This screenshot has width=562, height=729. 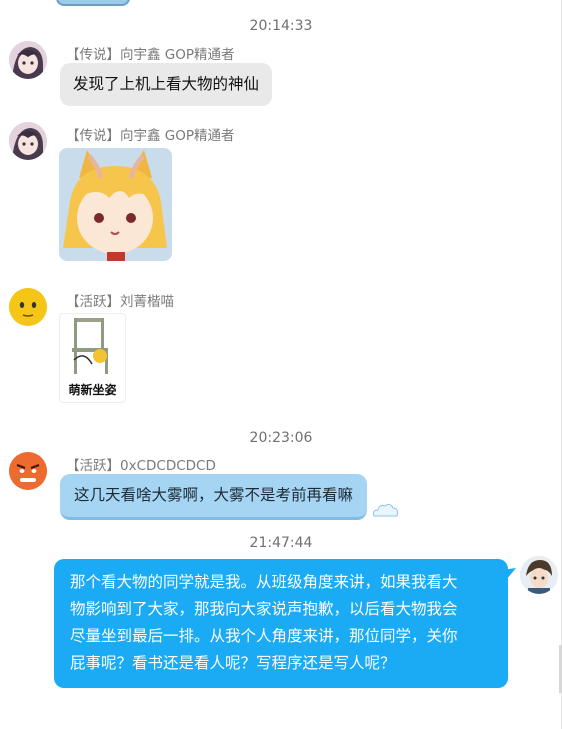 I want to click on chair-sticker: 萌新坐姿, so click(x=92, y=358).